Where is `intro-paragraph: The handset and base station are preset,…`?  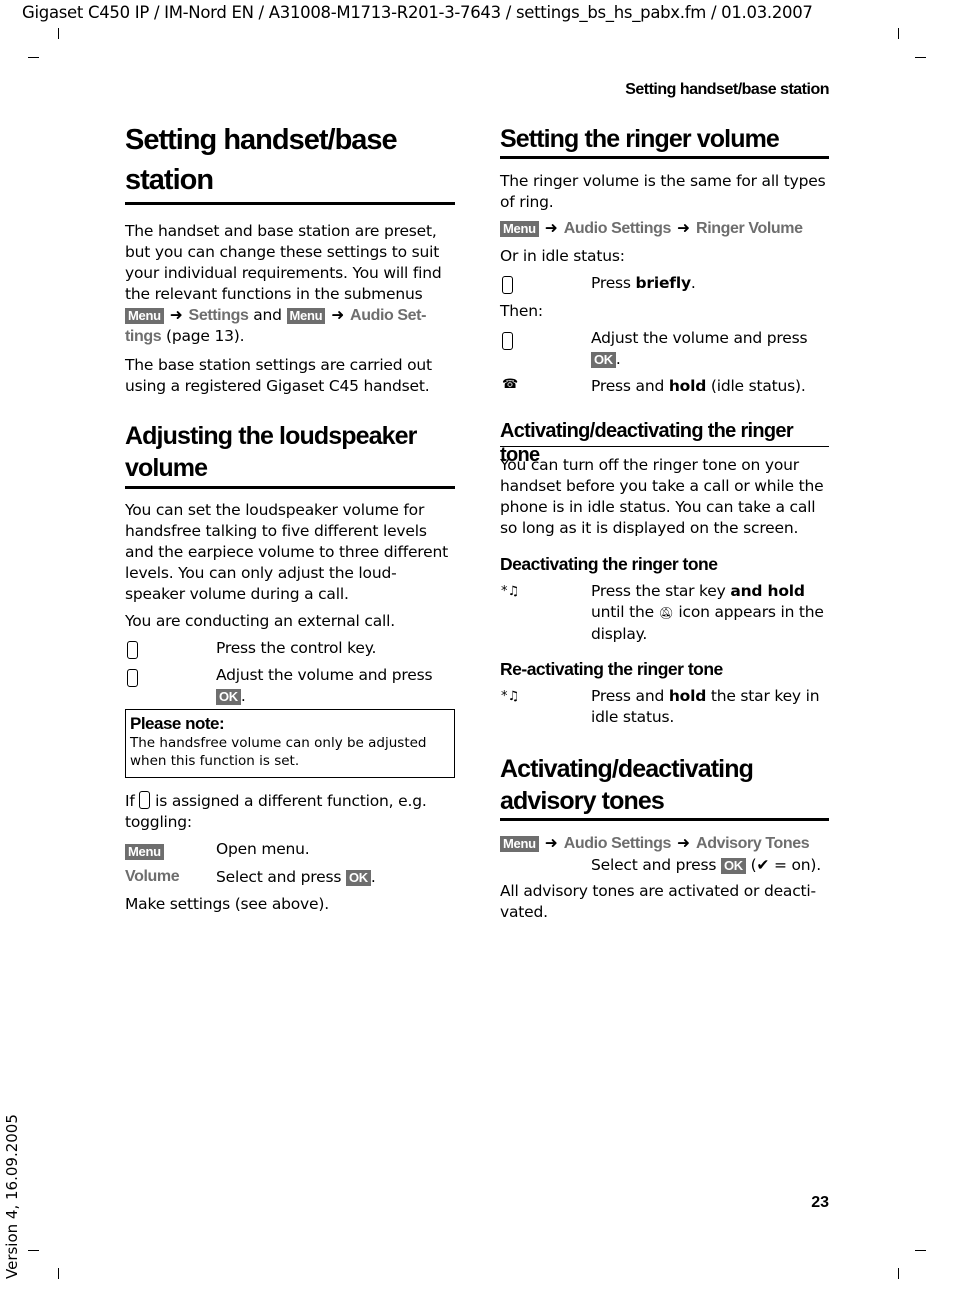 intro-paragraph: The handset and base station are preset,… is located at coordinates (283, 283).